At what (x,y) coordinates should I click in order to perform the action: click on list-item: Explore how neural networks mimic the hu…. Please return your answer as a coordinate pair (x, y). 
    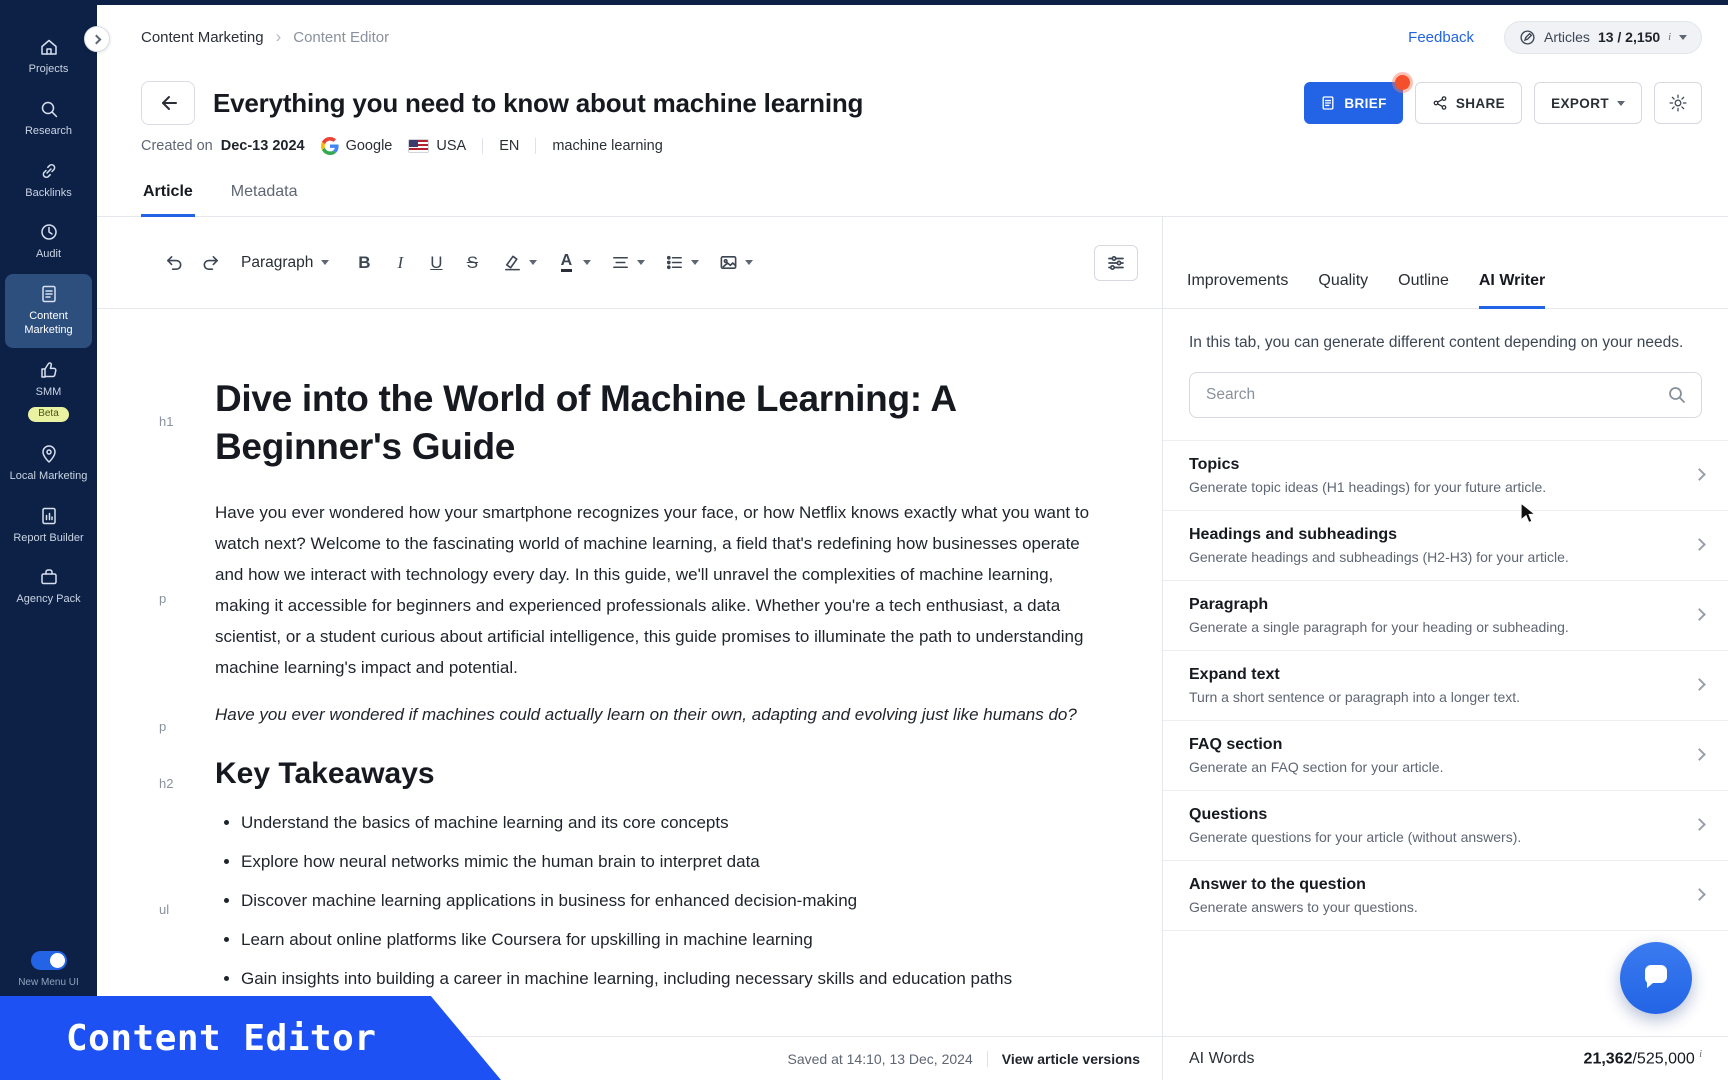
    Looking at the image, I should click on (671, 862).